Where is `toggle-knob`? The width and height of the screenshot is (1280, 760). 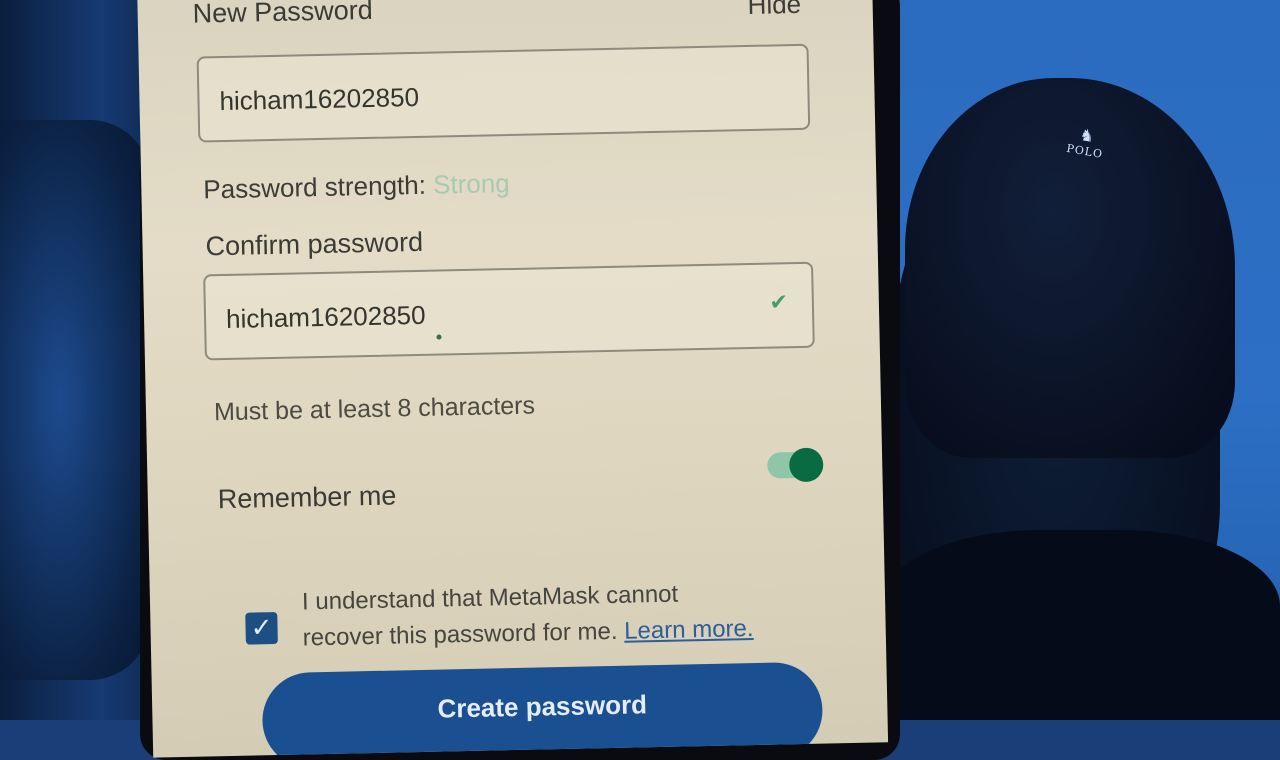
toggle-knob is located at coordinates (806, 465).